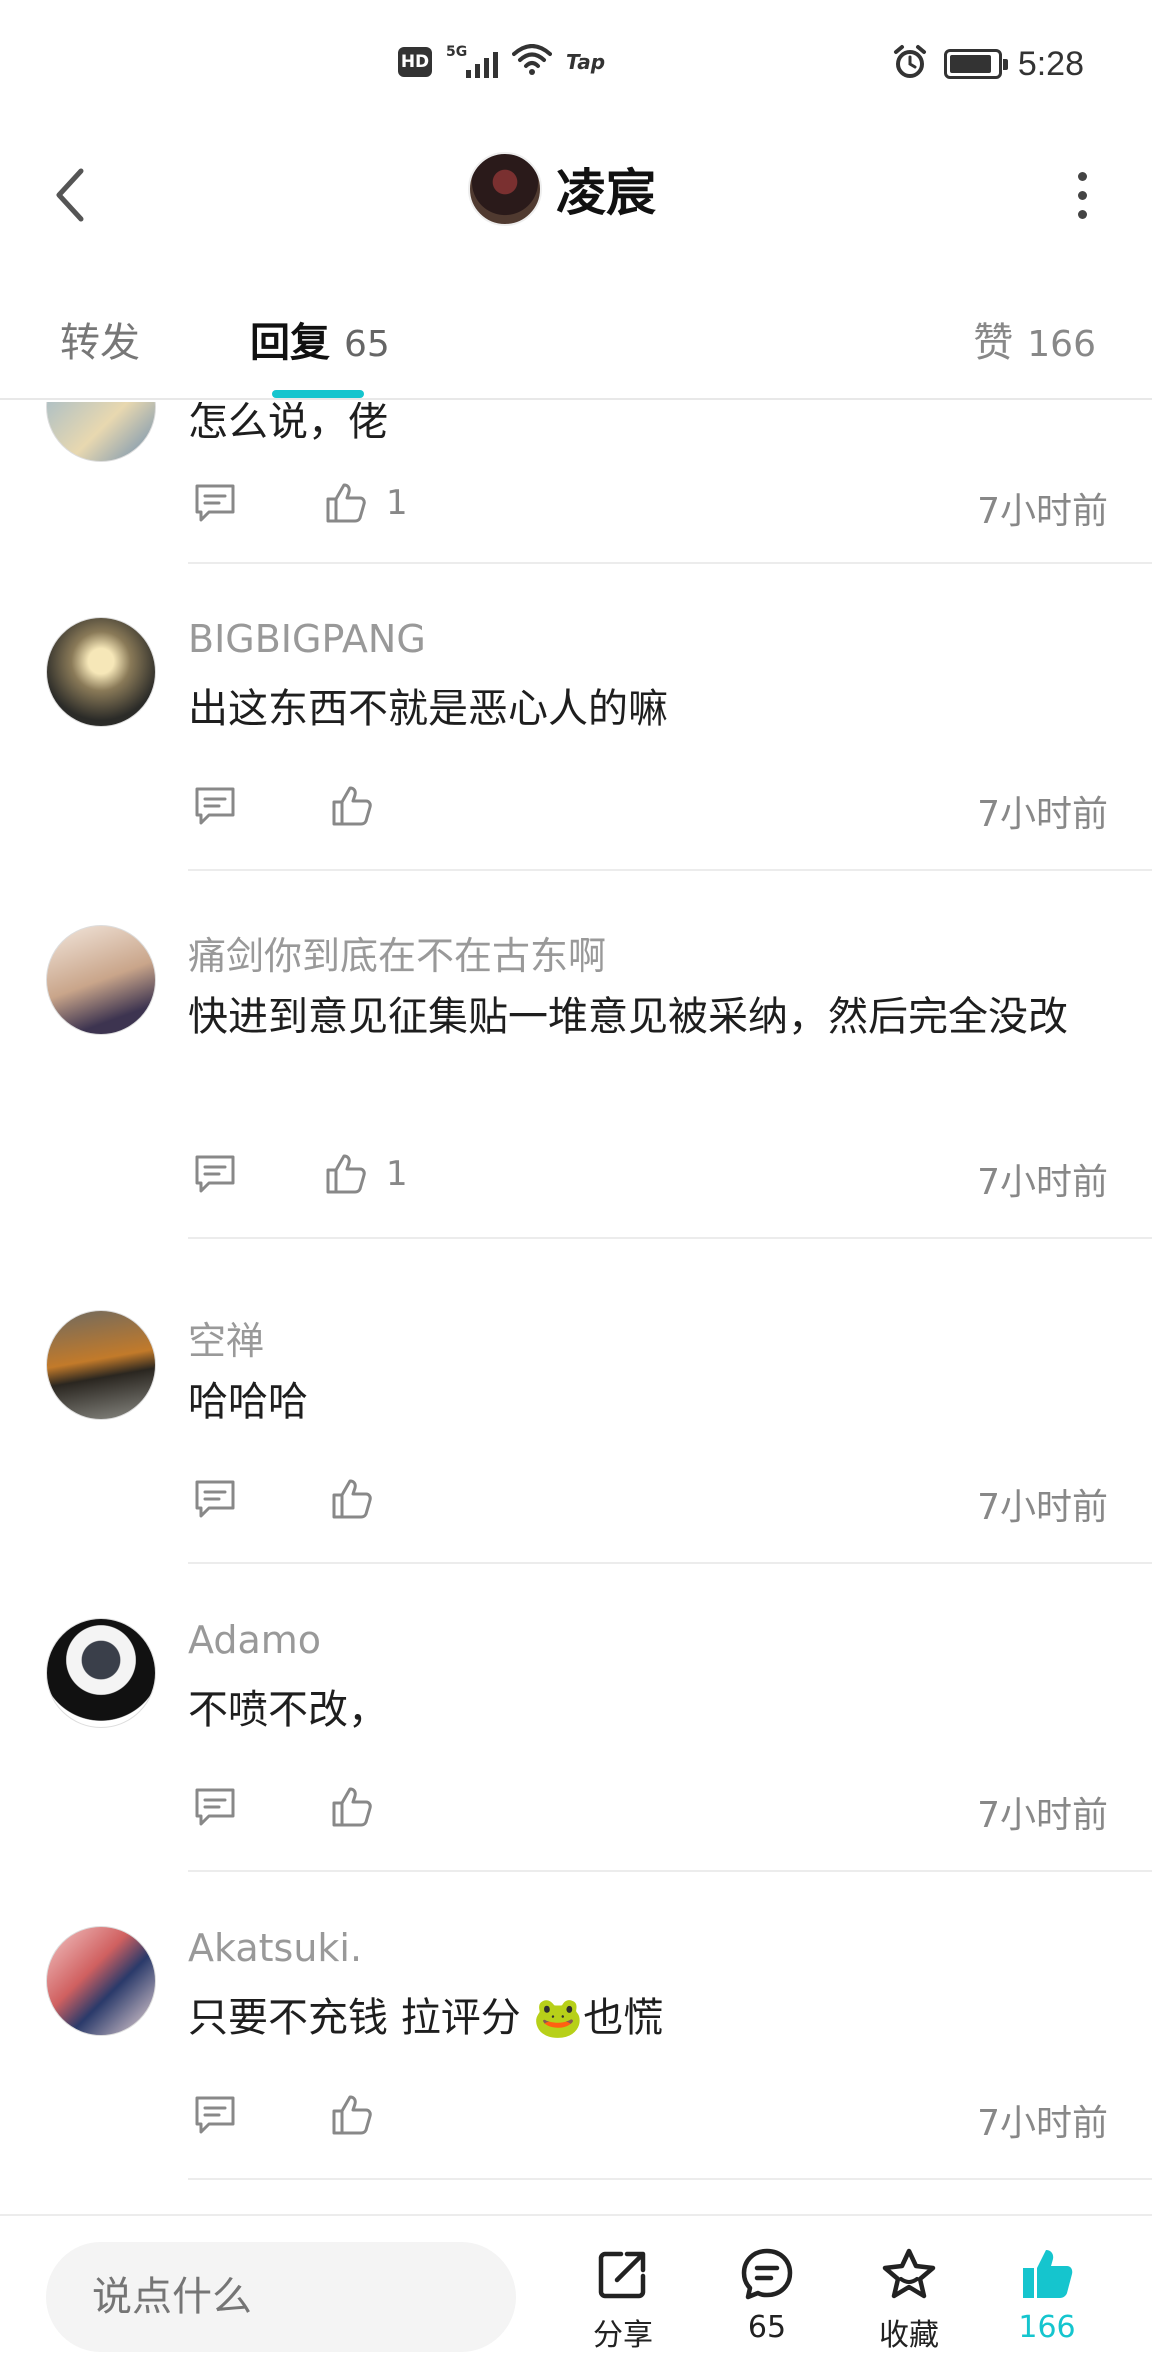 The width and height of the screenshot is (1152, 2376). I want to click on tab-likes-count: 166, so click(1061, 344).